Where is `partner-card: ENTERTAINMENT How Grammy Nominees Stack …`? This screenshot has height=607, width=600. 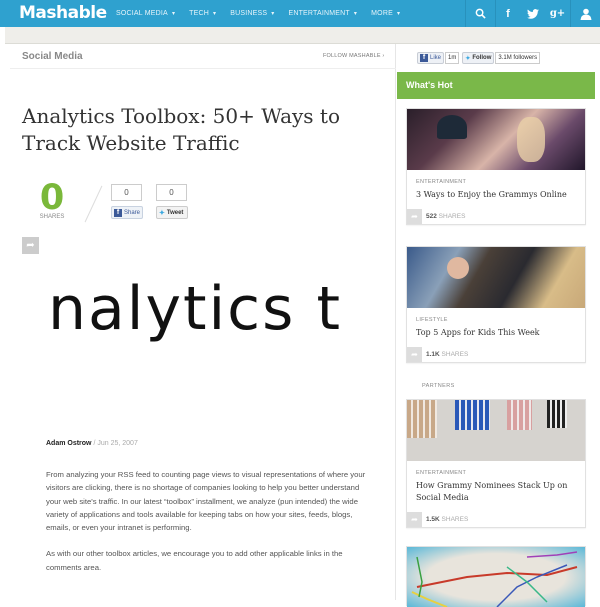 partner-card: ENTERTAINMENT How Grammy Nominees Stack … is located at coordinates (496, 463).